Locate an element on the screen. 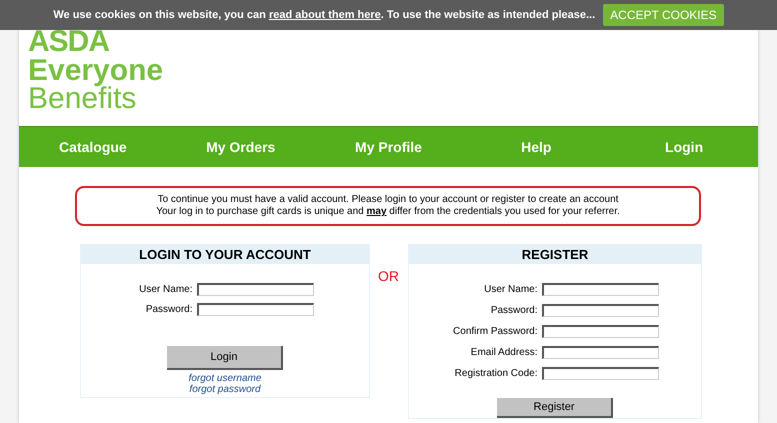 This screenshot has height=423, width=777. logo-text: ASDA is located at coordinates (69, 42).